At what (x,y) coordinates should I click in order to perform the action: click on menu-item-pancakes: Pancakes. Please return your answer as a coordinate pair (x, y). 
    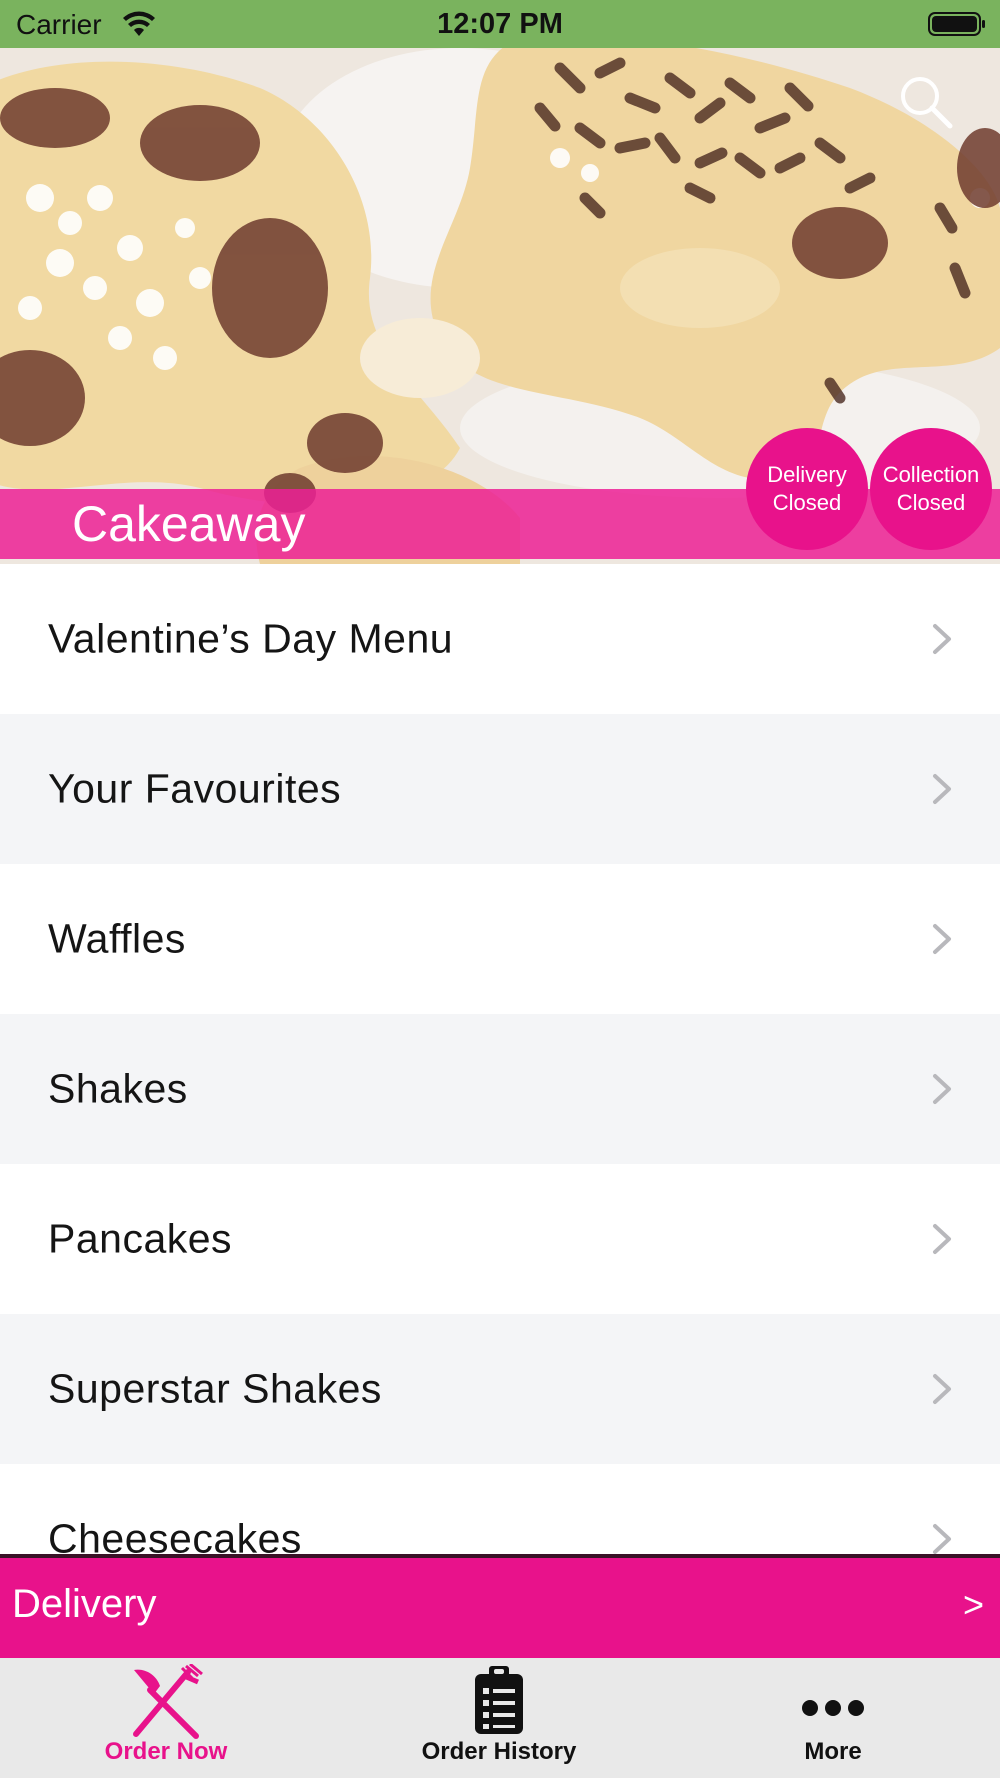
    Looking at the image, I should click on (500, 1239).